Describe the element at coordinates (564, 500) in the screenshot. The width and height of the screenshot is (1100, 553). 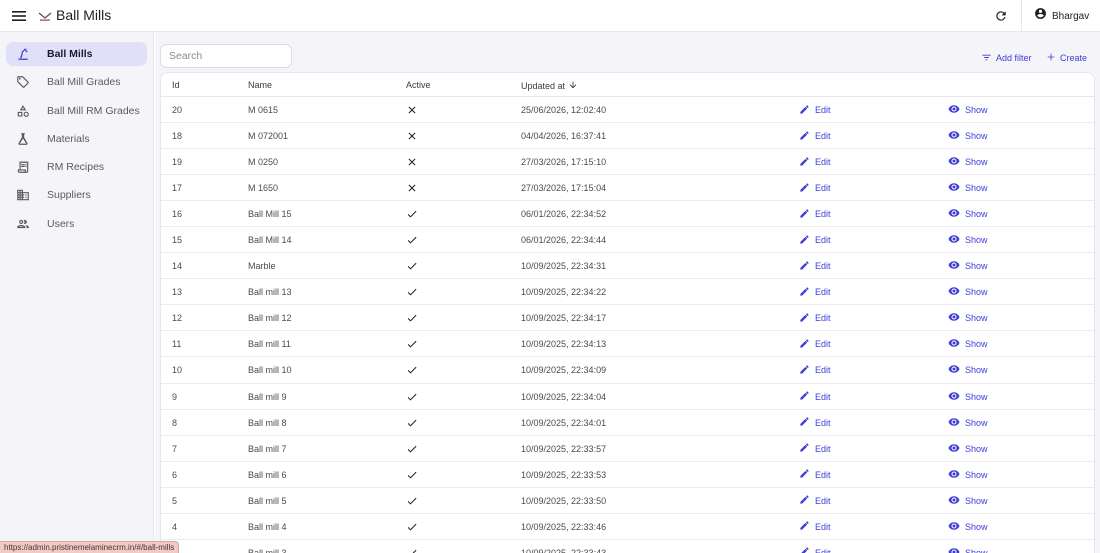
I see `cell-updated-at: 10/09/2025, 22:33:50` at that location.